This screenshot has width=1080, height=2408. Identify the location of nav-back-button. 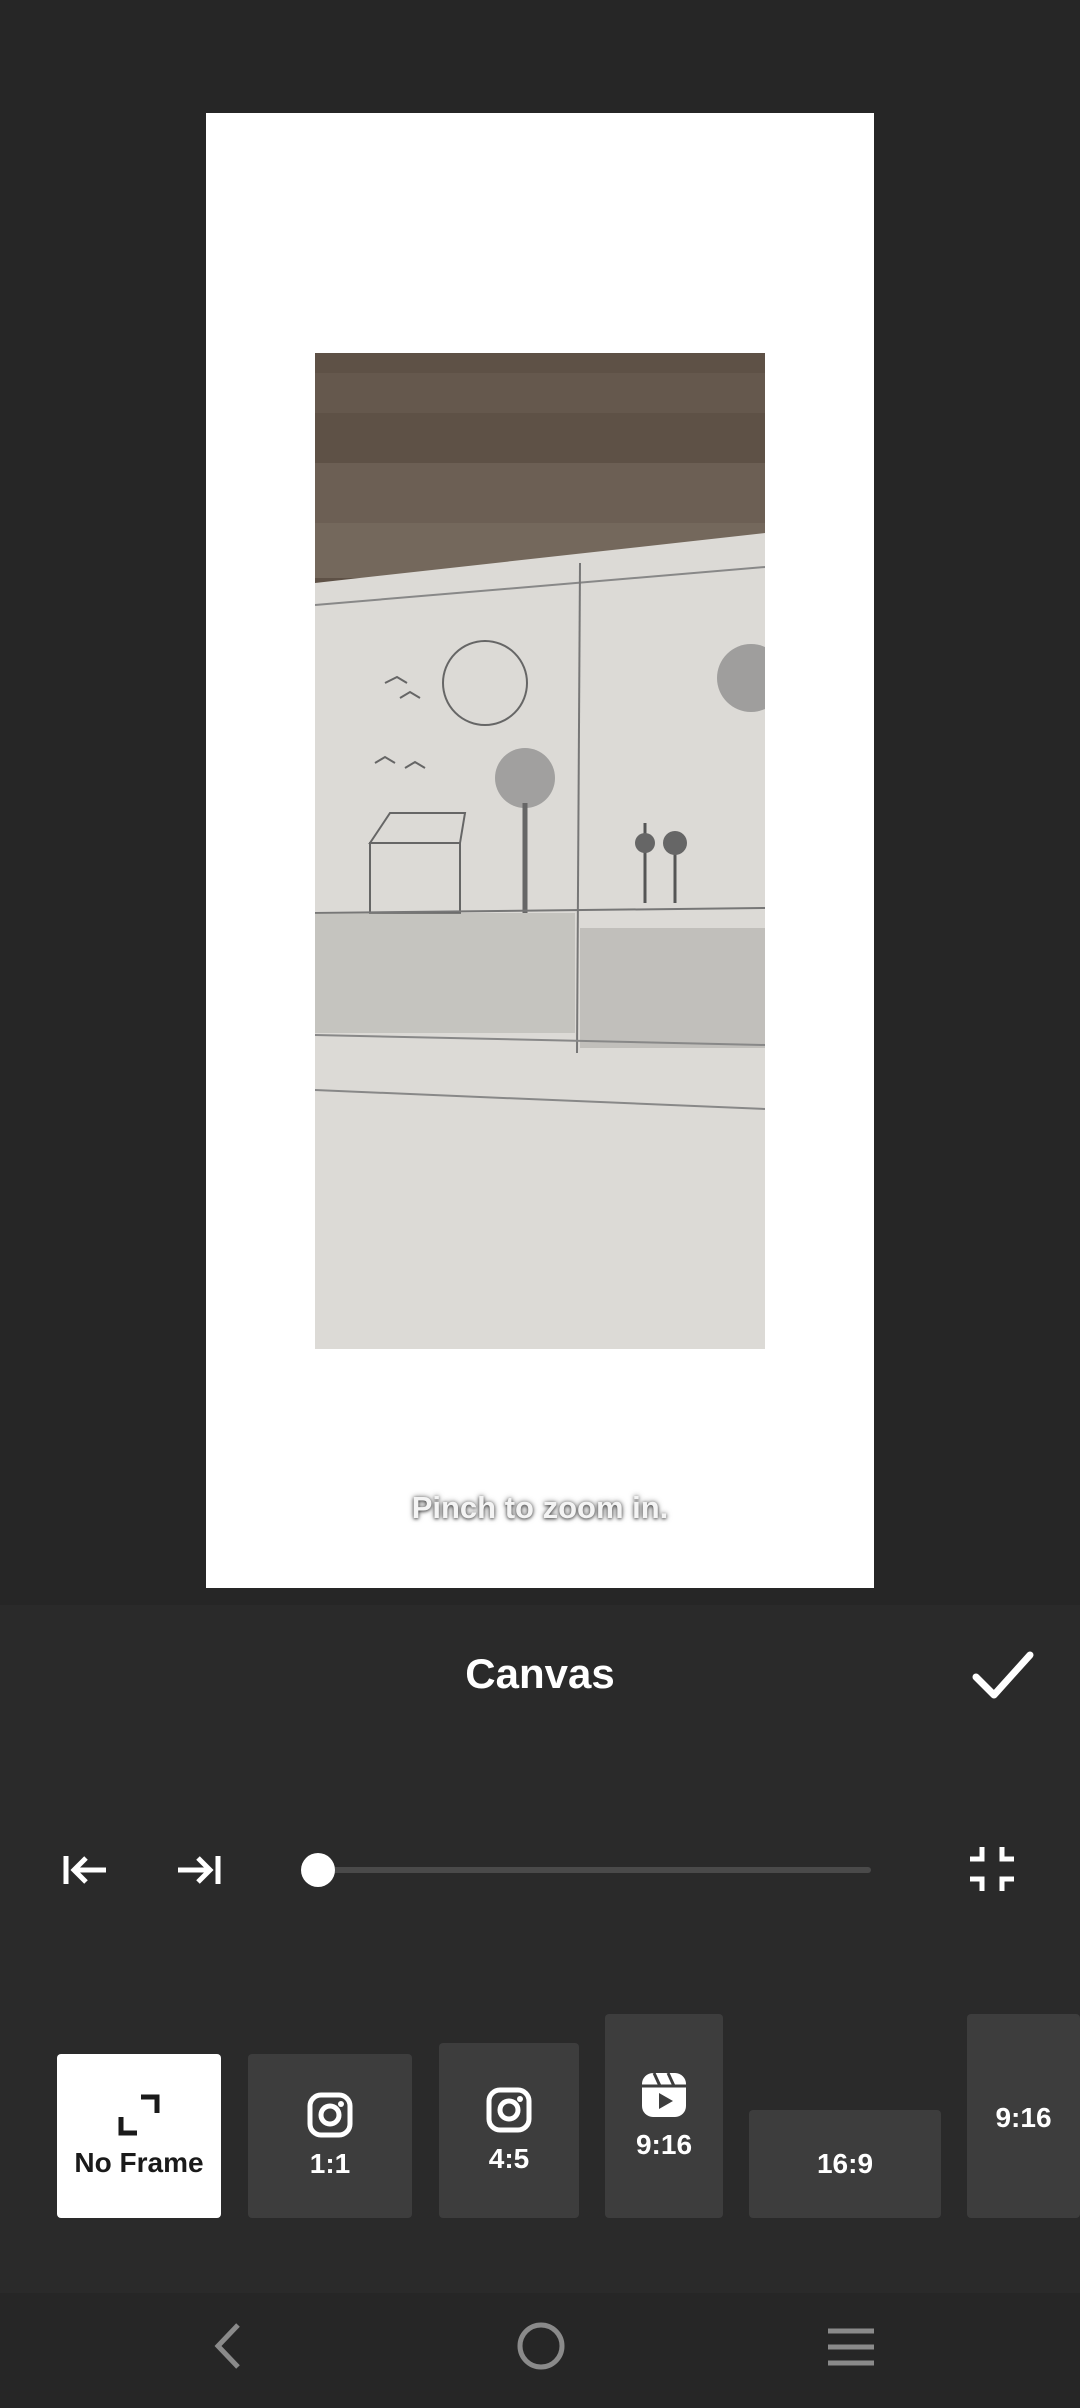
(228, 2346).